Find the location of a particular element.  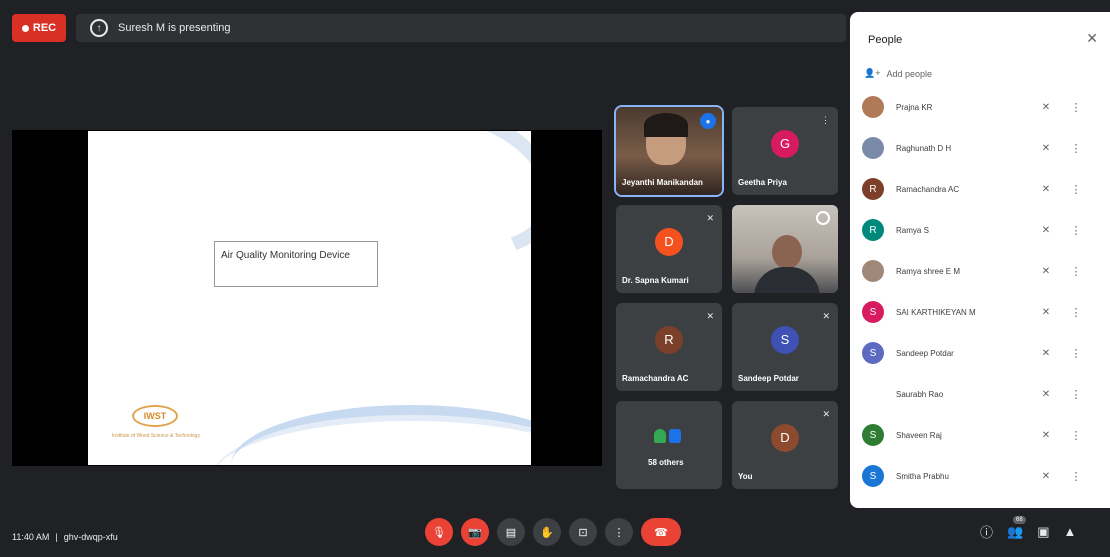

people-list-item: Saurabh Rao ✕ ⋮ is located at coordinates (980, 394).